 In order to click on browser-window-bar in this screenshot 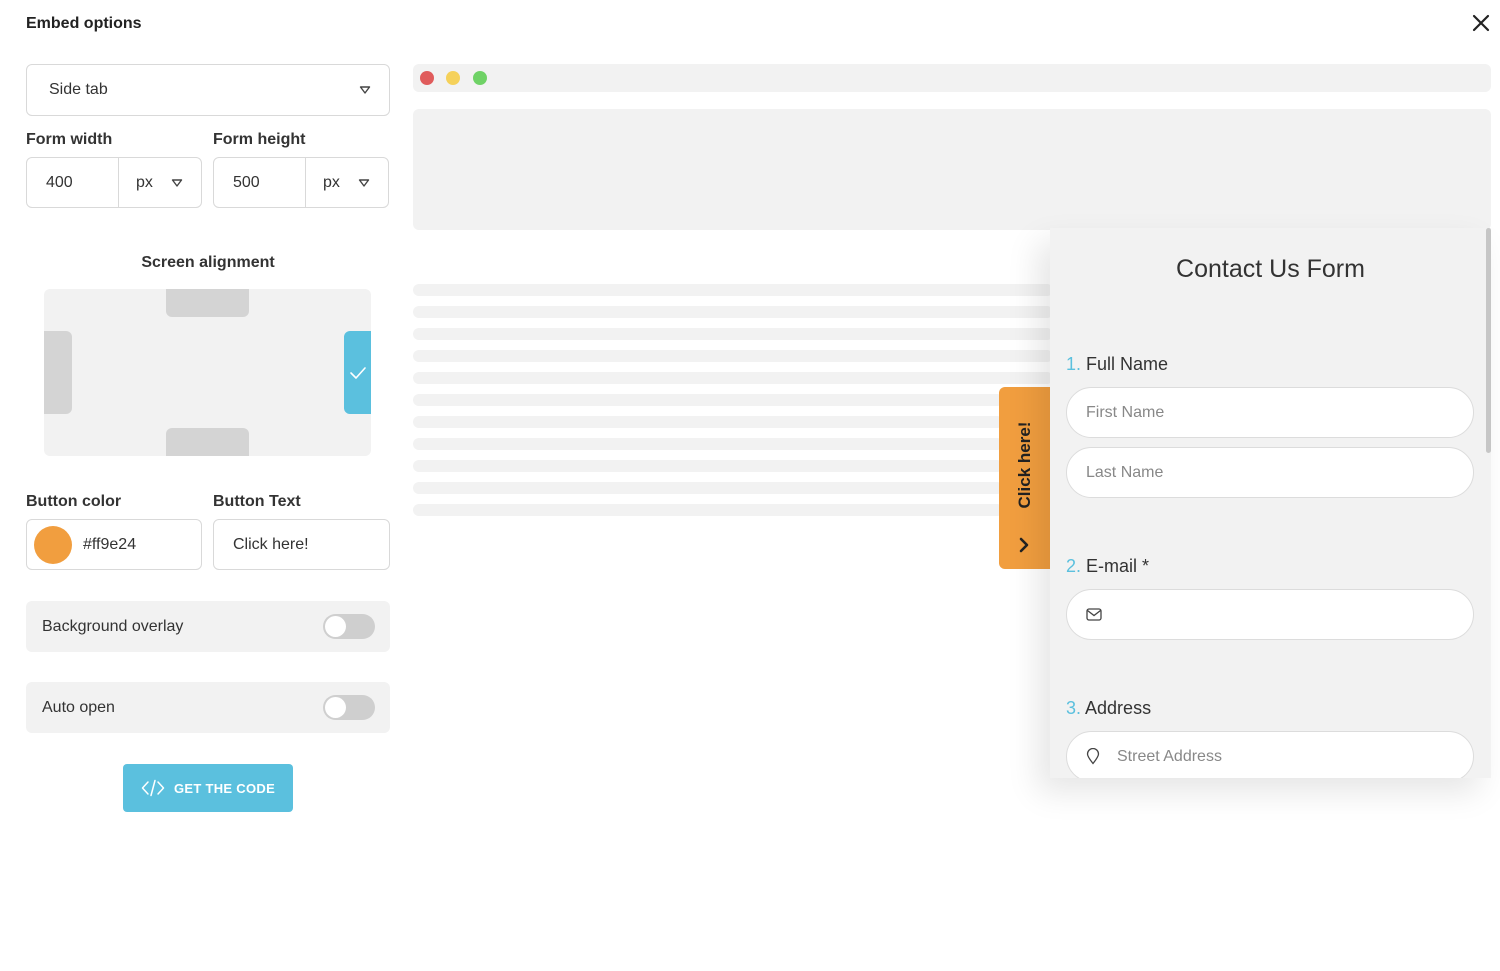, I will do `click(952, 78)`.